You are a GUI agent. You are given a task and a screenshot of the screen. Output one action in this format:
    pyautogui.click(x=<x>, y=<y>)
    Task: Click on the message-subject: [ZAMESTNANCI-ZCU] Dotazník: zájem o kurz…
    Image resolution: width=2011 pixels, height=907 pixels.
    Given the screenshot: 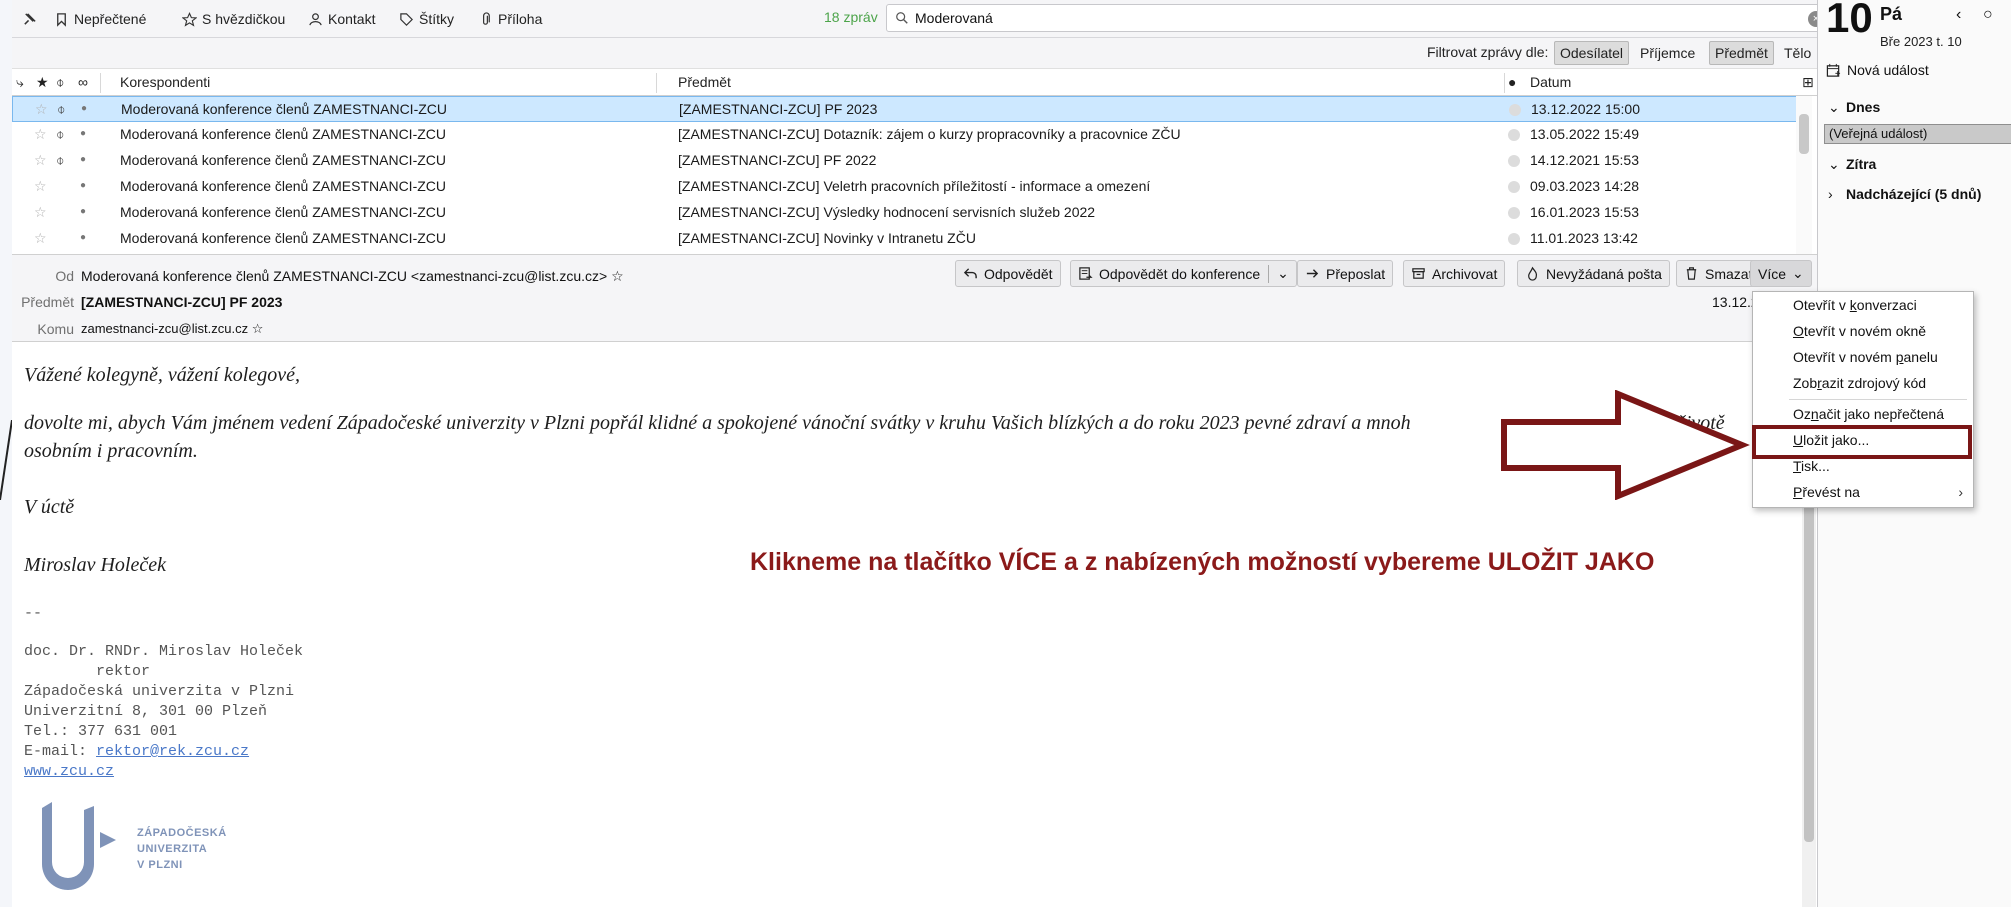 What is the action you would take?
    pyautogui.click(x=929, y=134)
    